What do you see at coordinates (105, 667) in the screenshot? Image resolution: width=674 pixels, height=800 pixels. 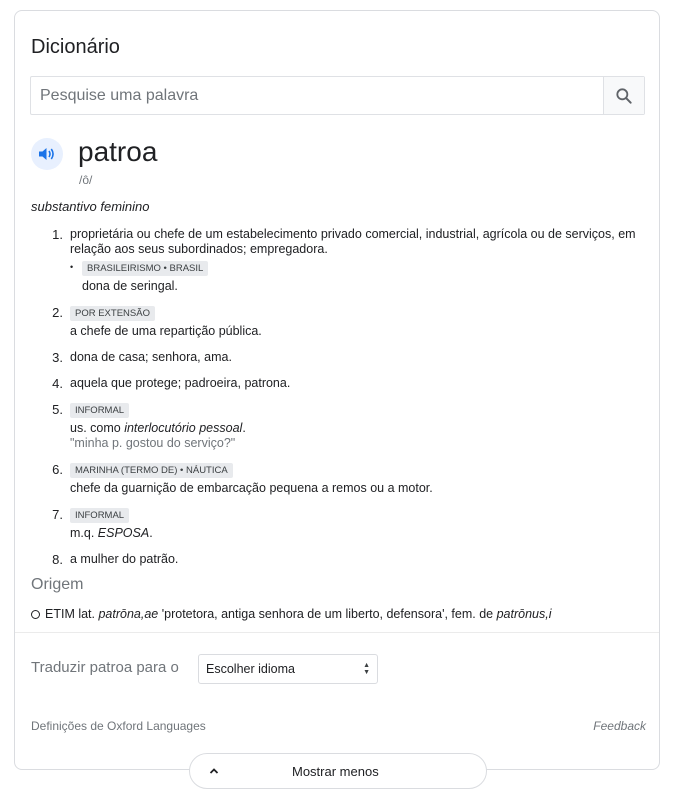 I see `translate-label: Traduzir patroa para o` at bounding box center [105, 667].